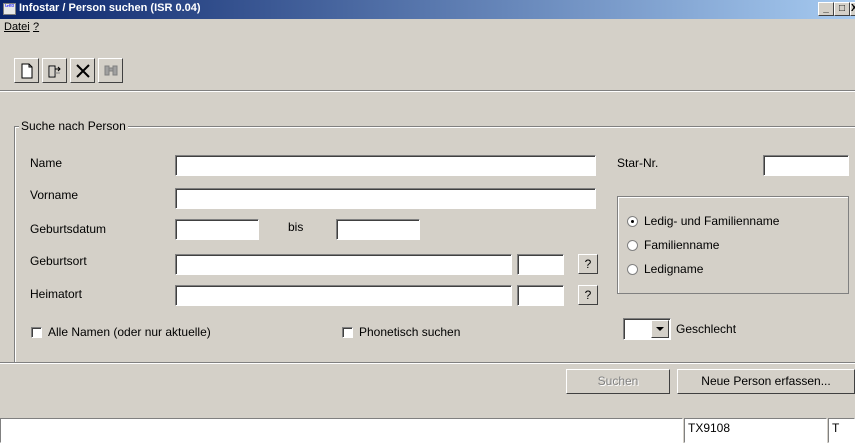 This screenshot has width=855, height=443. What do you see at coordinates (427, 64) in the screenshot?
I see `toolbar` at bounding box center [427, 64].